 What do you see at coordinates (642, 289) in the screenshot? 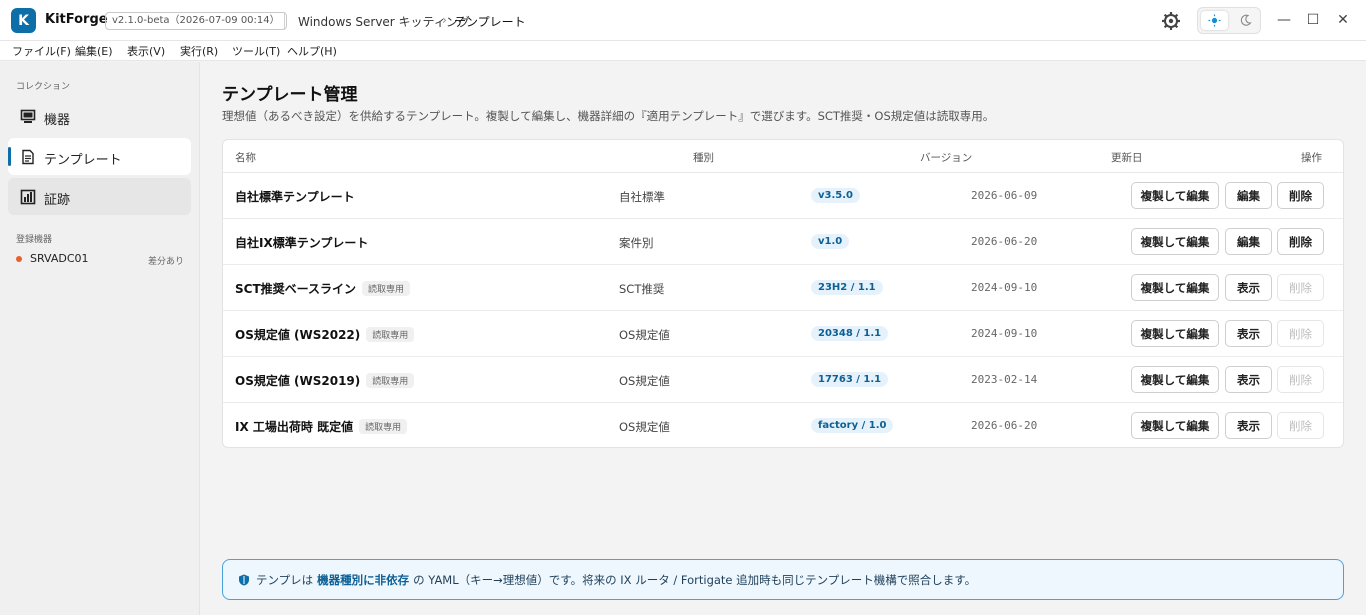
I see `template-kind: SCT推奨` at bounding box center [642, 289].